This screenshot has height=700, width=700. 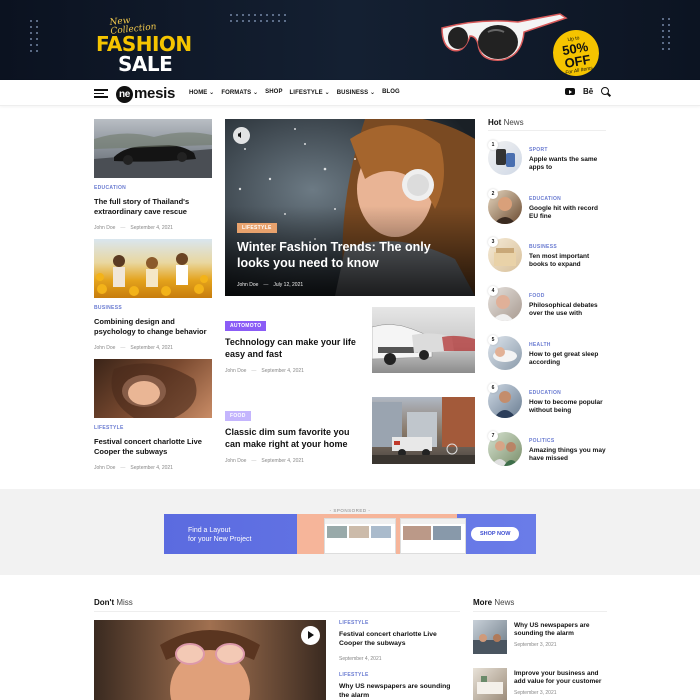 What do you see at coordinates (391, 92) in the screenshot?
I see `nav-item-blog: BLOG` at bounding box center [391, 92].